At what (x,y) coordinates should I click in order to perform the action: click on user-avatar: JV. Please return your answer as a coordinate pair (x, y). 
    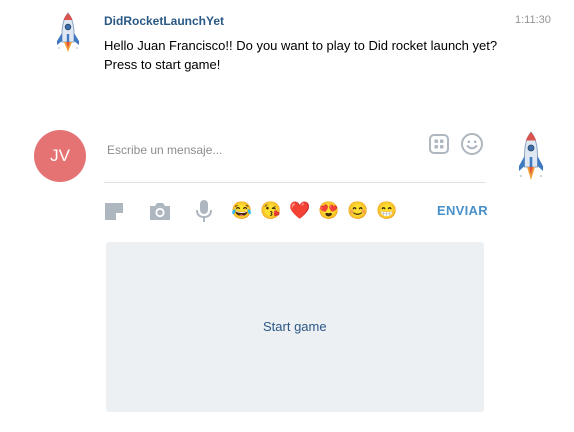
    Looking at the image, I should click on (60, 156).